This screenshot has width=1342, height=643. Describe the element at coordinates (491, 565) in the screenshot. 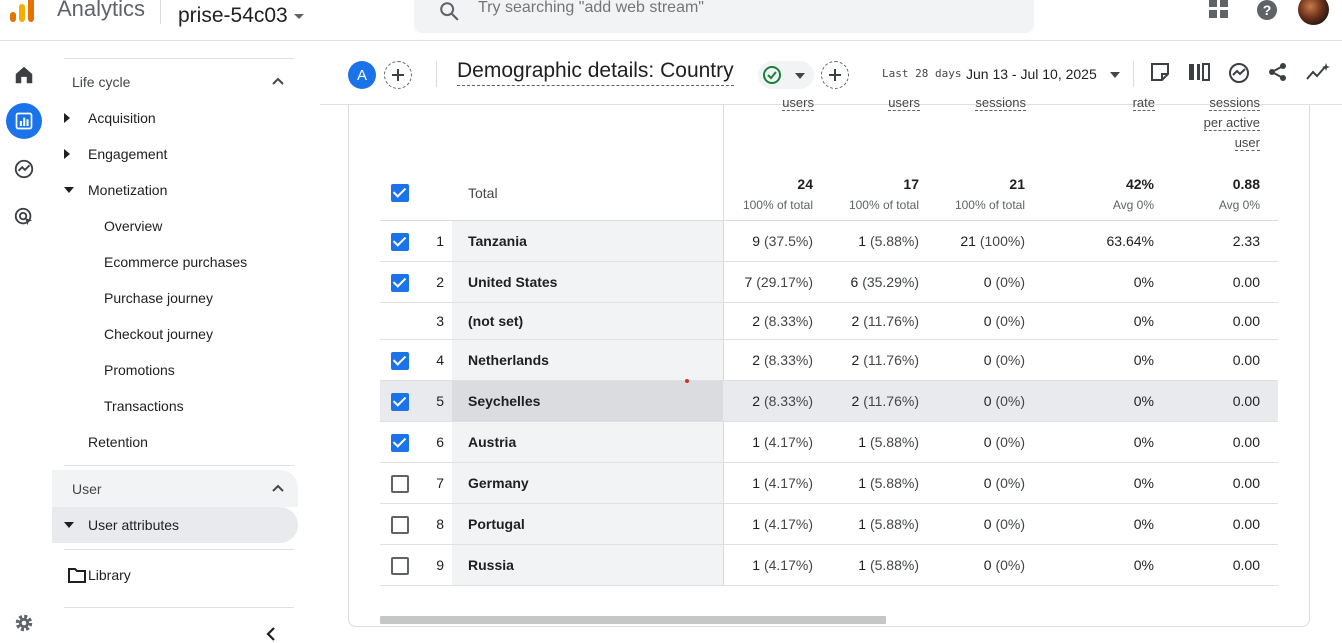

I see `country-name: Russia` at that location.